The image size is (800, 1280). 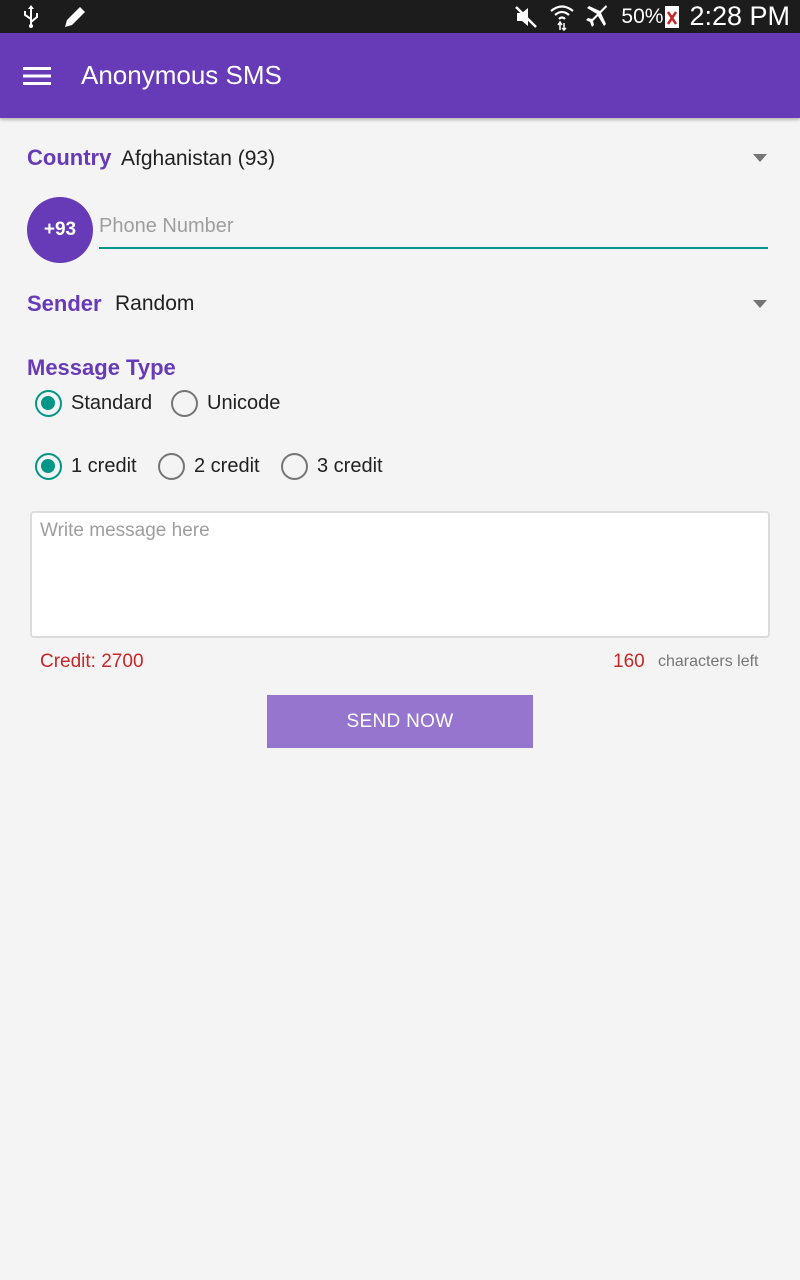 I want to click on battery-icon, so click(x=672, y=16).